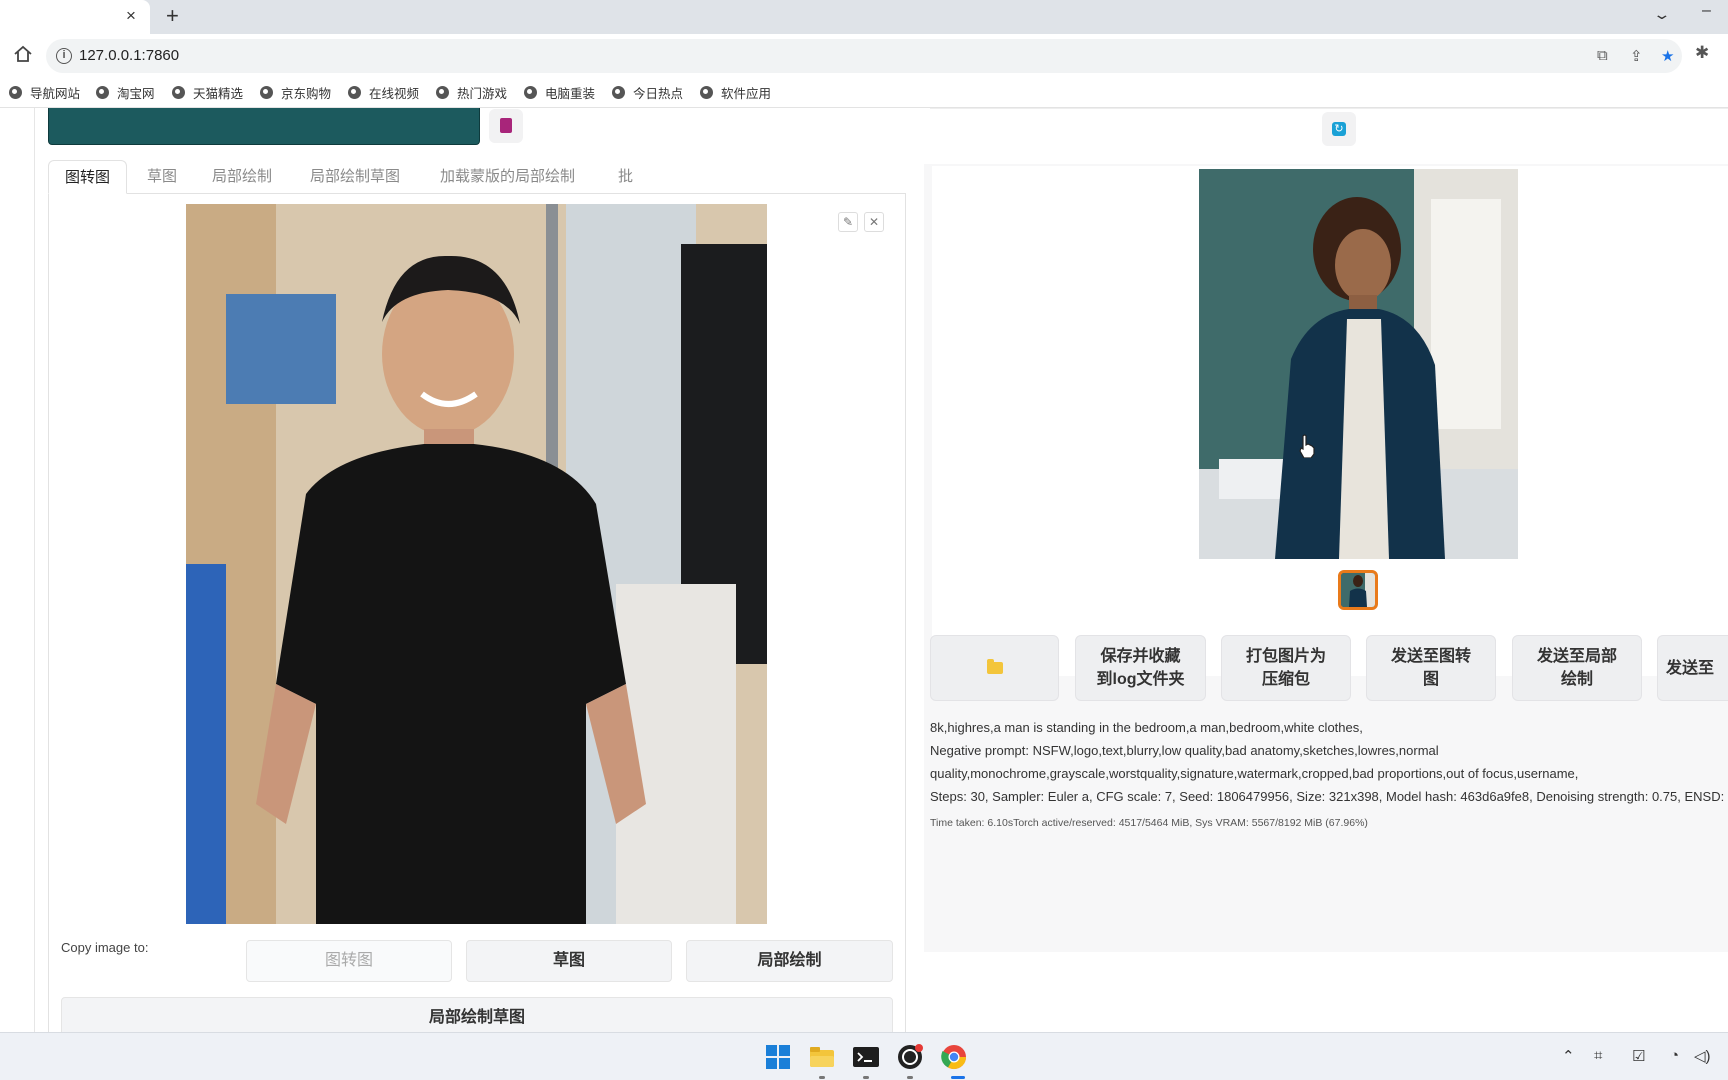  I want to click on hand-cursor-icon, so click(1307, 446).